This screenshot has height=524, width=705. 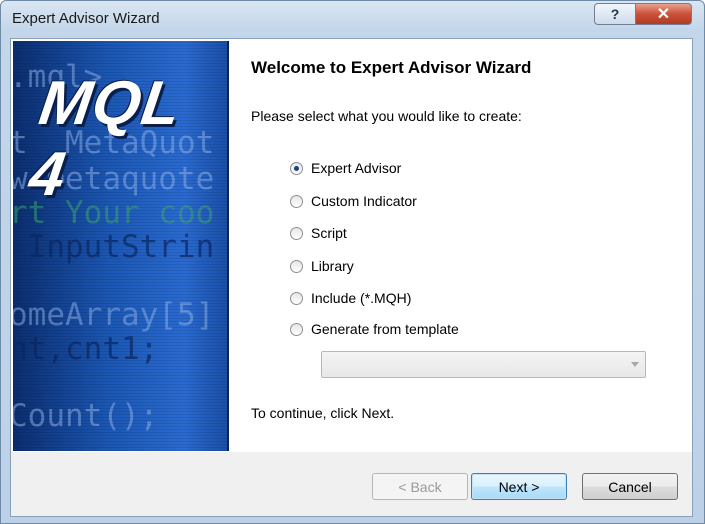 What do you see at coordinates (352, 20) in the screenshot?
I see `title-bar: Expert Advisor Wizard ? ✕` at bounding box center [352, 20].